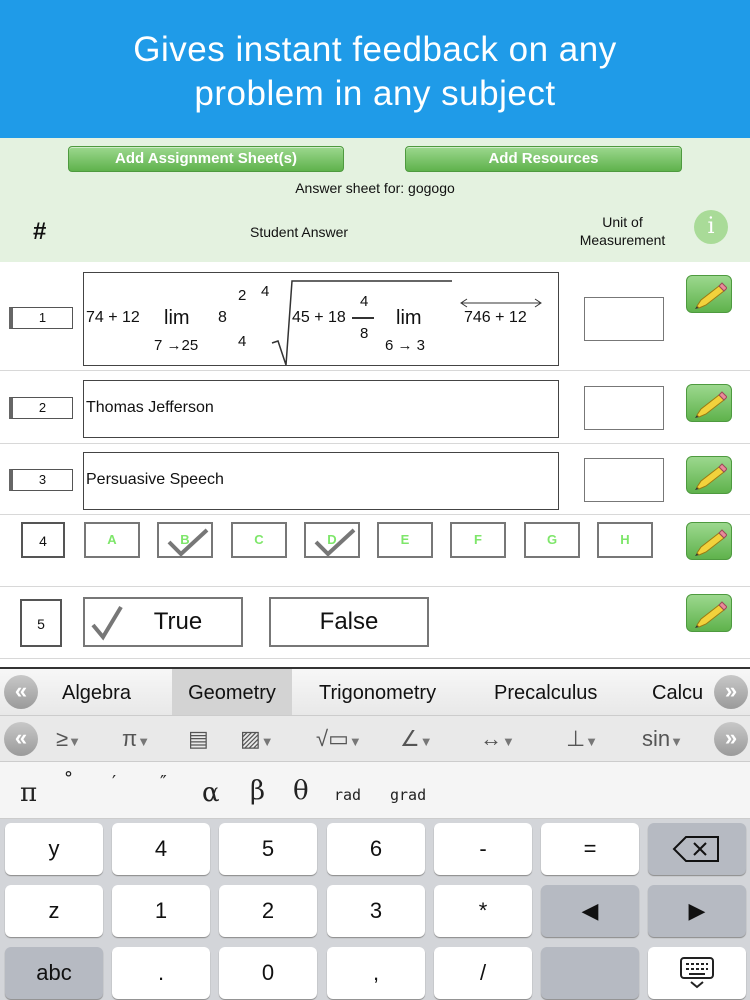 This screenshot has height=1000, width=750. Describe the element at coordinates (332, 738) in the screenshot. I see `square-root-icon: √▭` at that location.